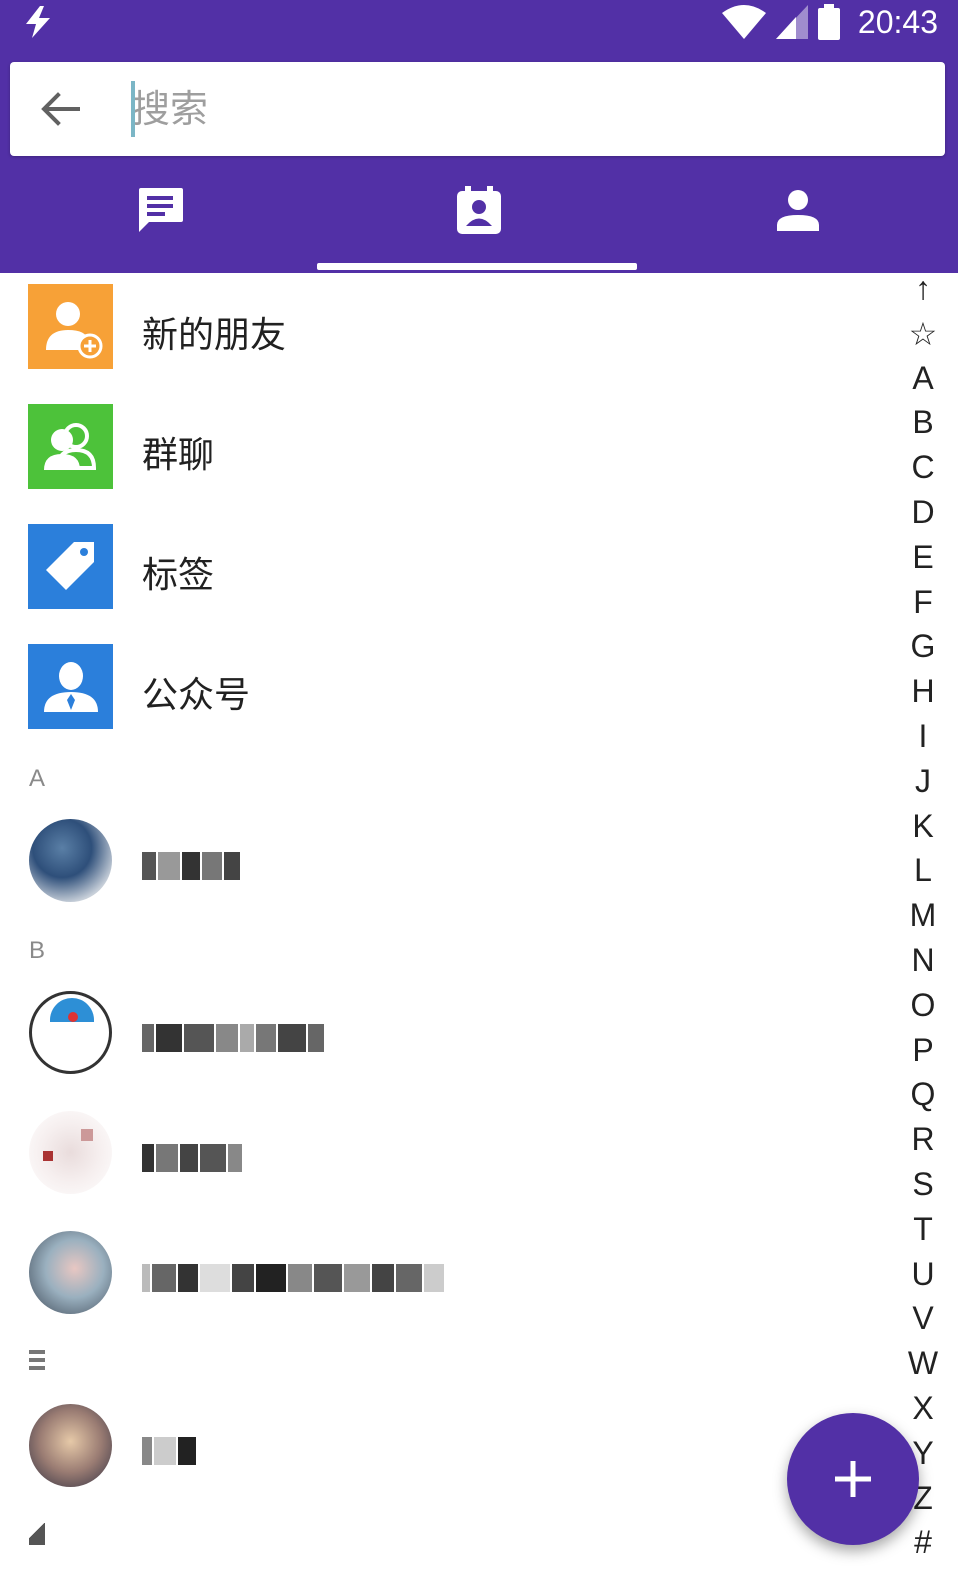 The image size is (958, 1590). What do you see at coordinates (923, 1274) in the screenshot?
I see `index-letter: U` at bounding box center [923, 1274].